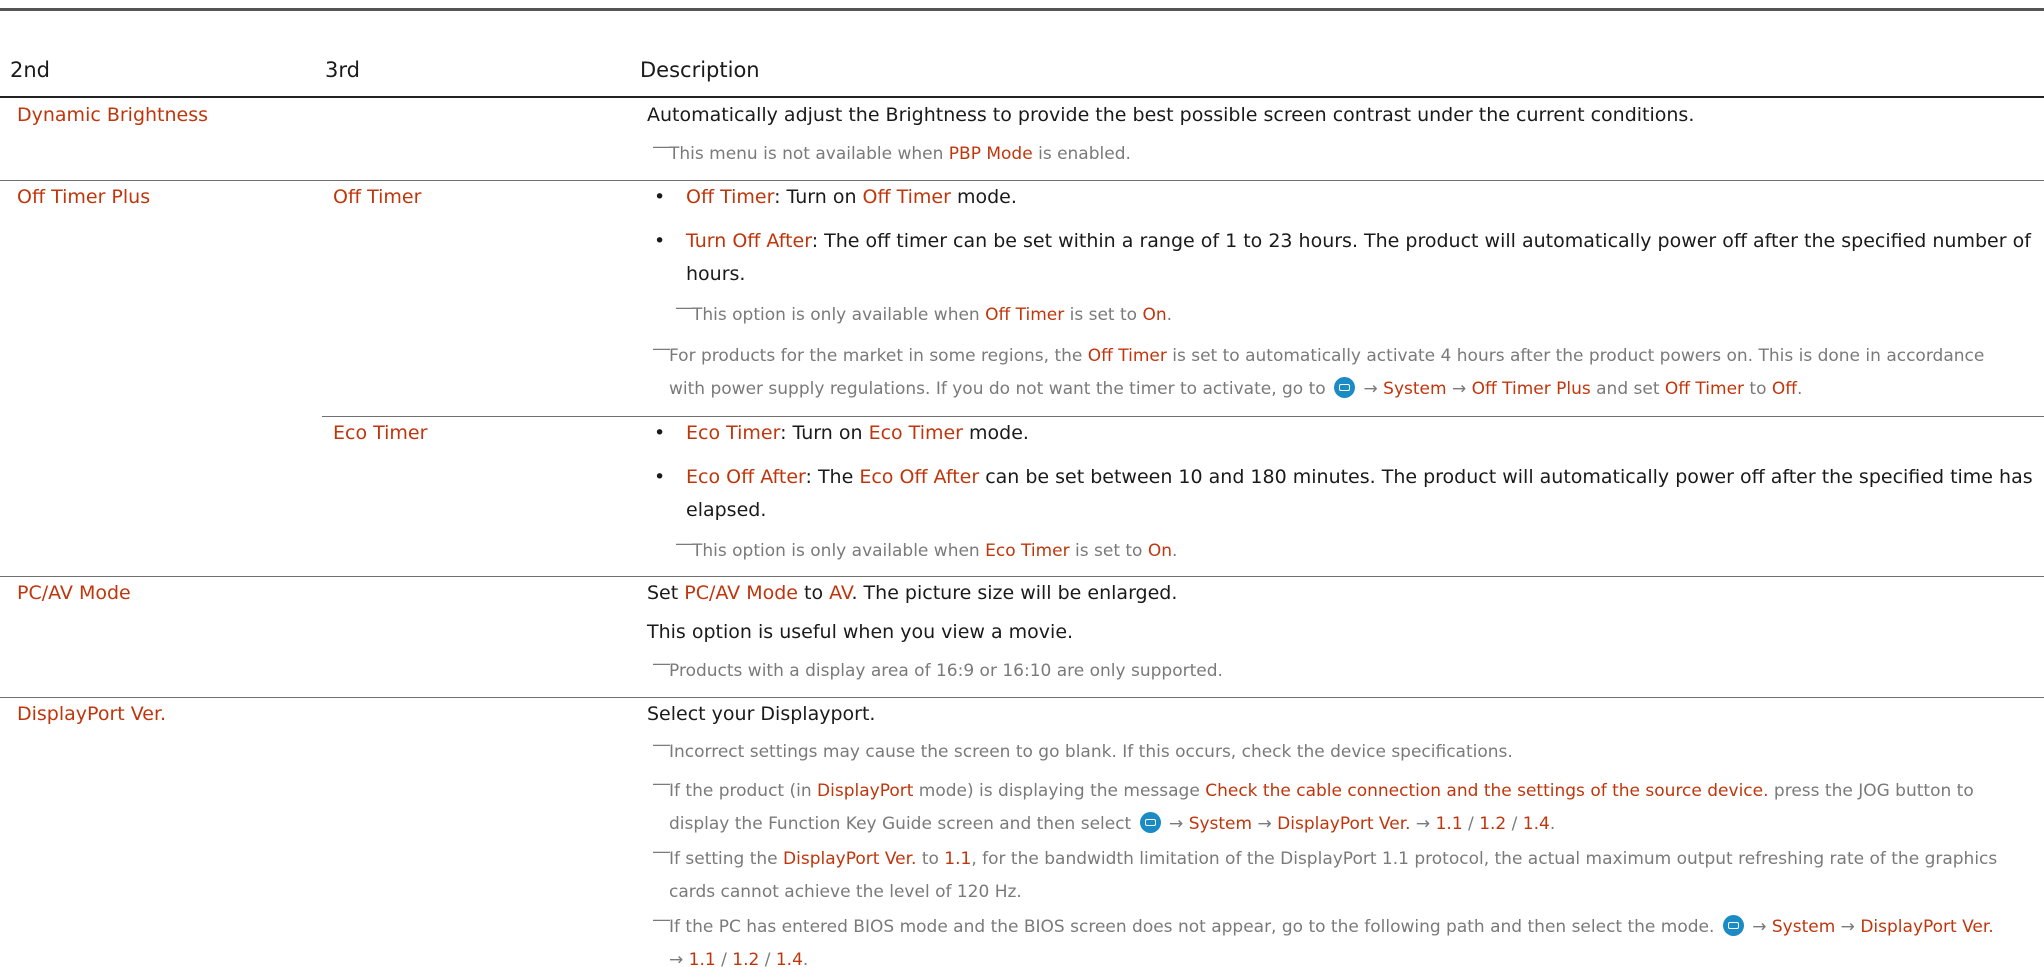 This screenshot has width=2044, height=977. What do you see at coordinates (1022, 9) in the screenshot?
I see `top-rule` at bounding box center [1022, 9].